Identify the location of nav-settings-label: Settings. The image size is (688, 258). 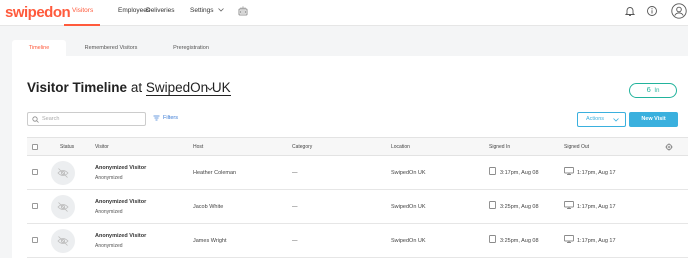
(202, 10).